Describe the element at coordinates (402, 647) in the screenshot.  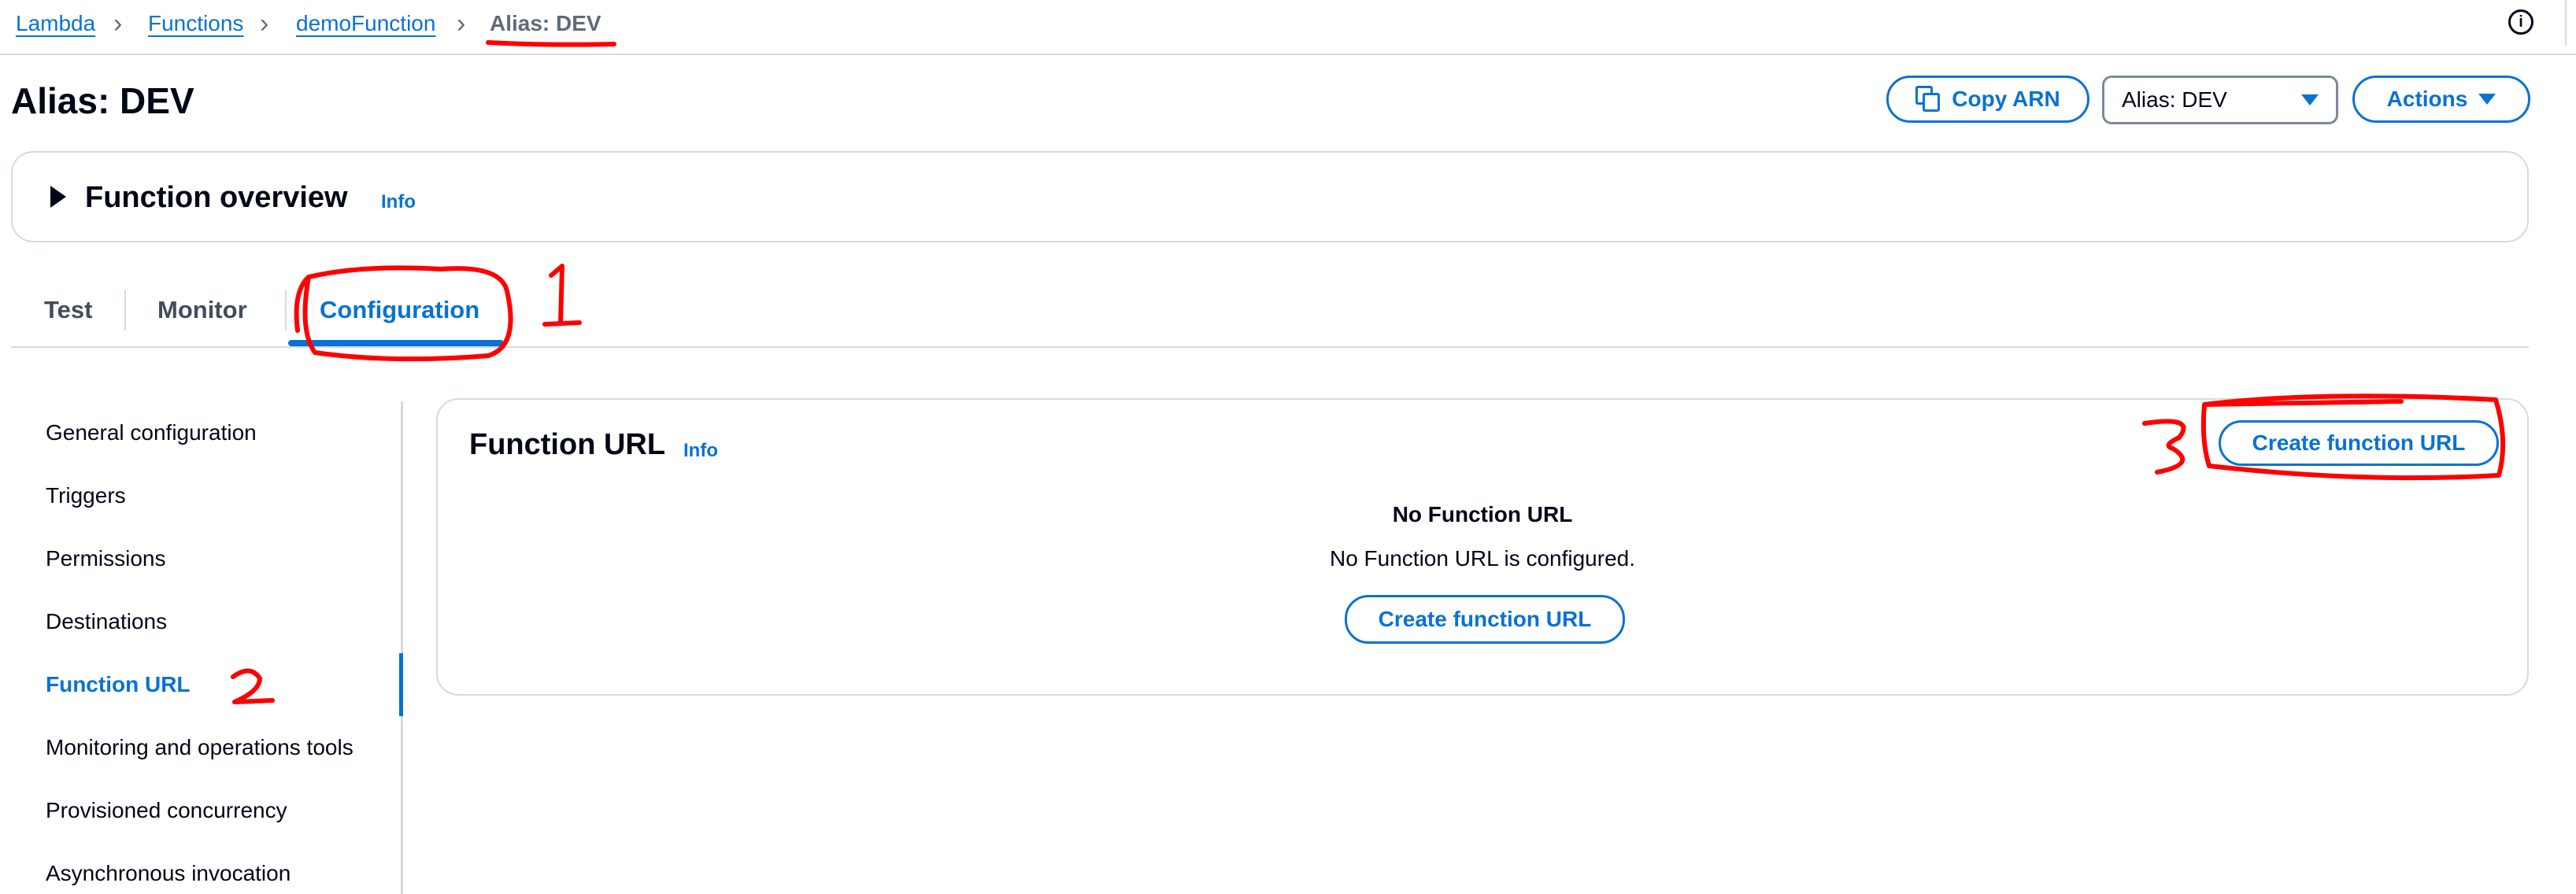
I see `side-nav-border` at that location.